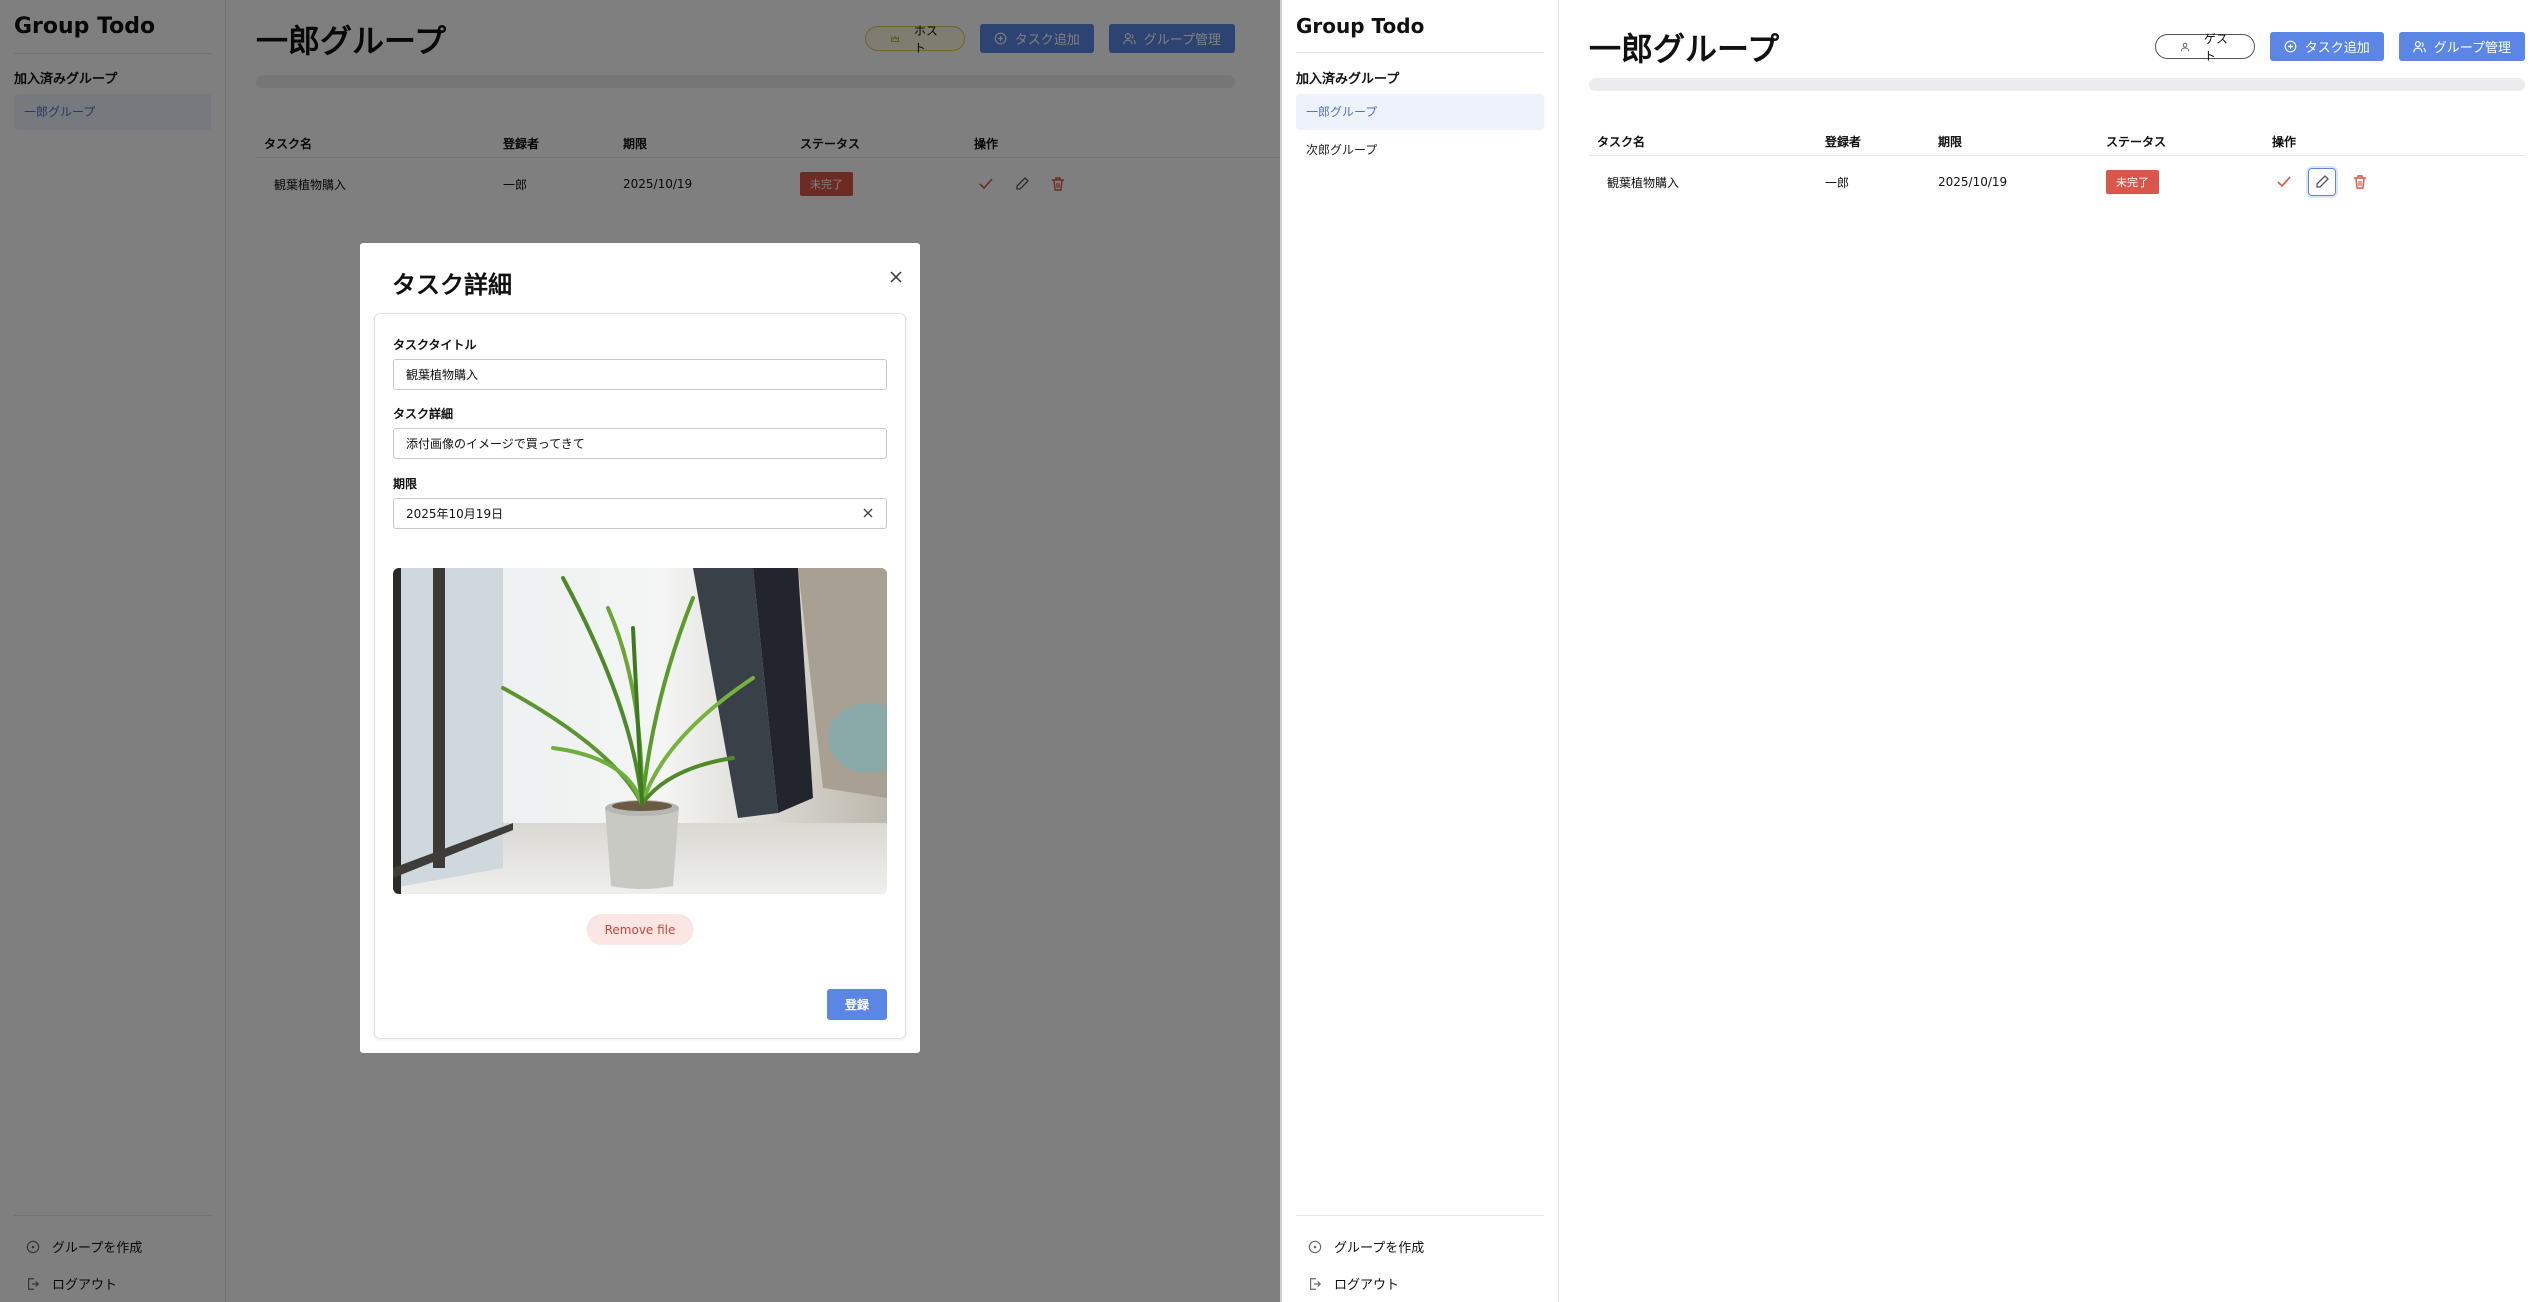 This screenshot has height=1302, width=2539. Describe the element at coordinates (1643, 182) in the screenshot. I see `task-title: 観葉植物購入` at that location.